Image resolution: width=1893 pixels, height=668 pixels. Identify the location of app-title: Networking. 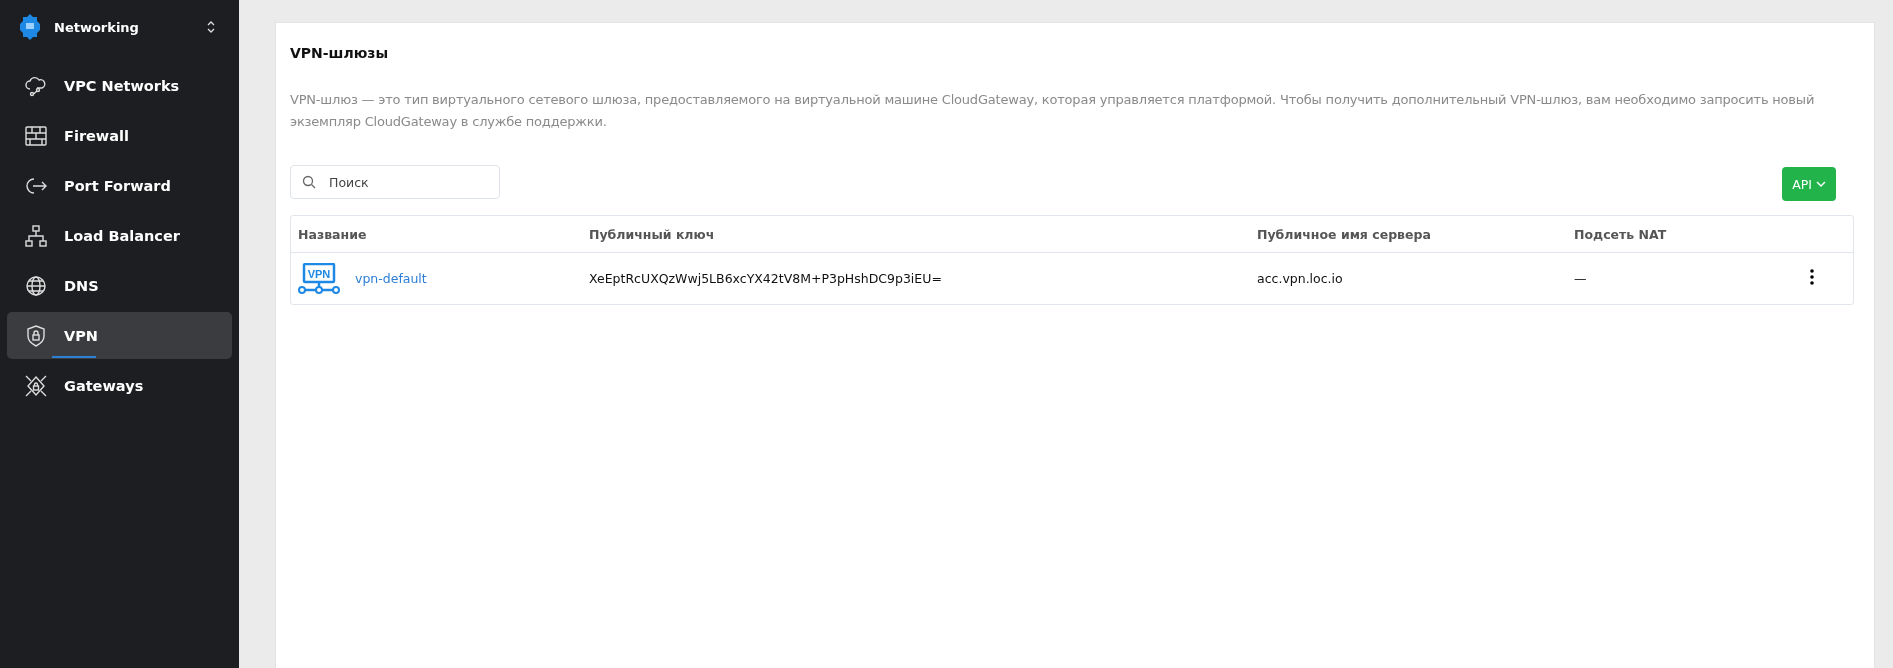
(97, 27).